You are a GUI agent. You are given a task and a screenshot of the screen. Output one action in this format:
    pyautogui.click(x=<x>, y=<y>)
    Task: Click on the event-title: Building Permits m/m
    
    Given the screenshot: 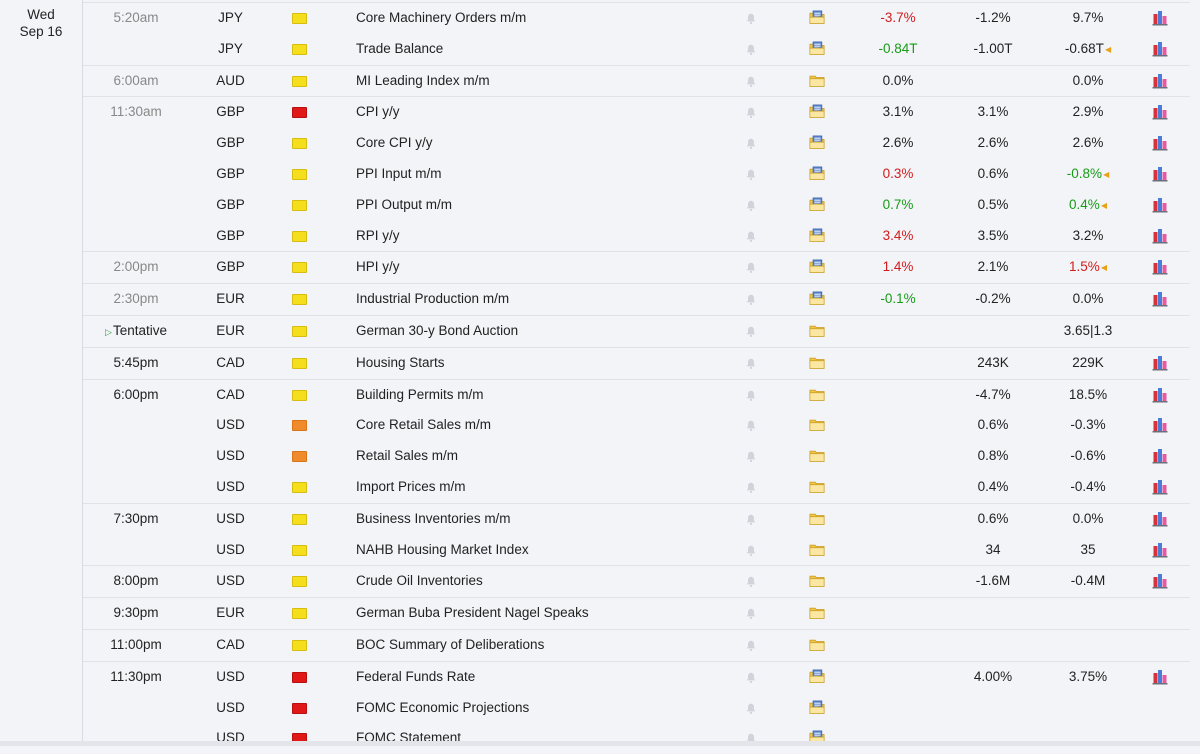 What is the action you would take?
    pyautogui.click(x=546, y=395)
    